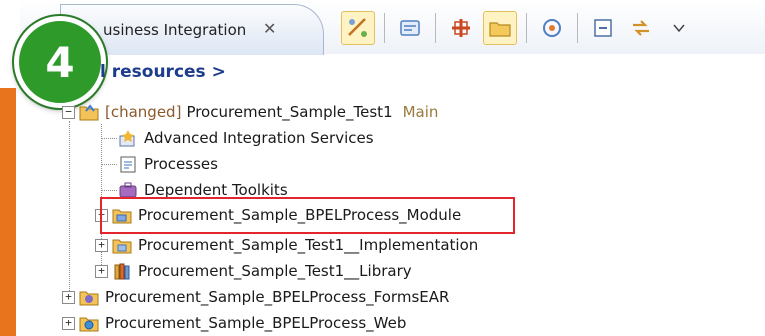  What do you see at coordinates (259, 138) in the screenshot?
I see `tree-item-label: Advanced Integration Services` at bounding box center [259, 138].